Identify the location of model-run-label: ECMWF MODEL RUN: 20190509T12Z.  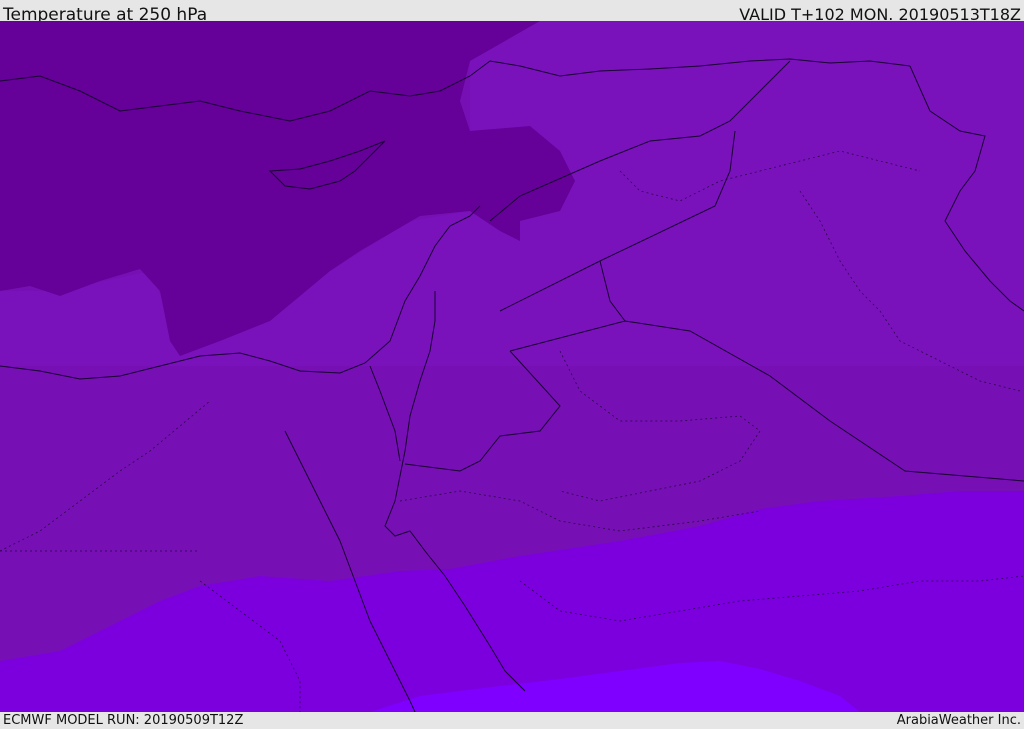
(123, 720).